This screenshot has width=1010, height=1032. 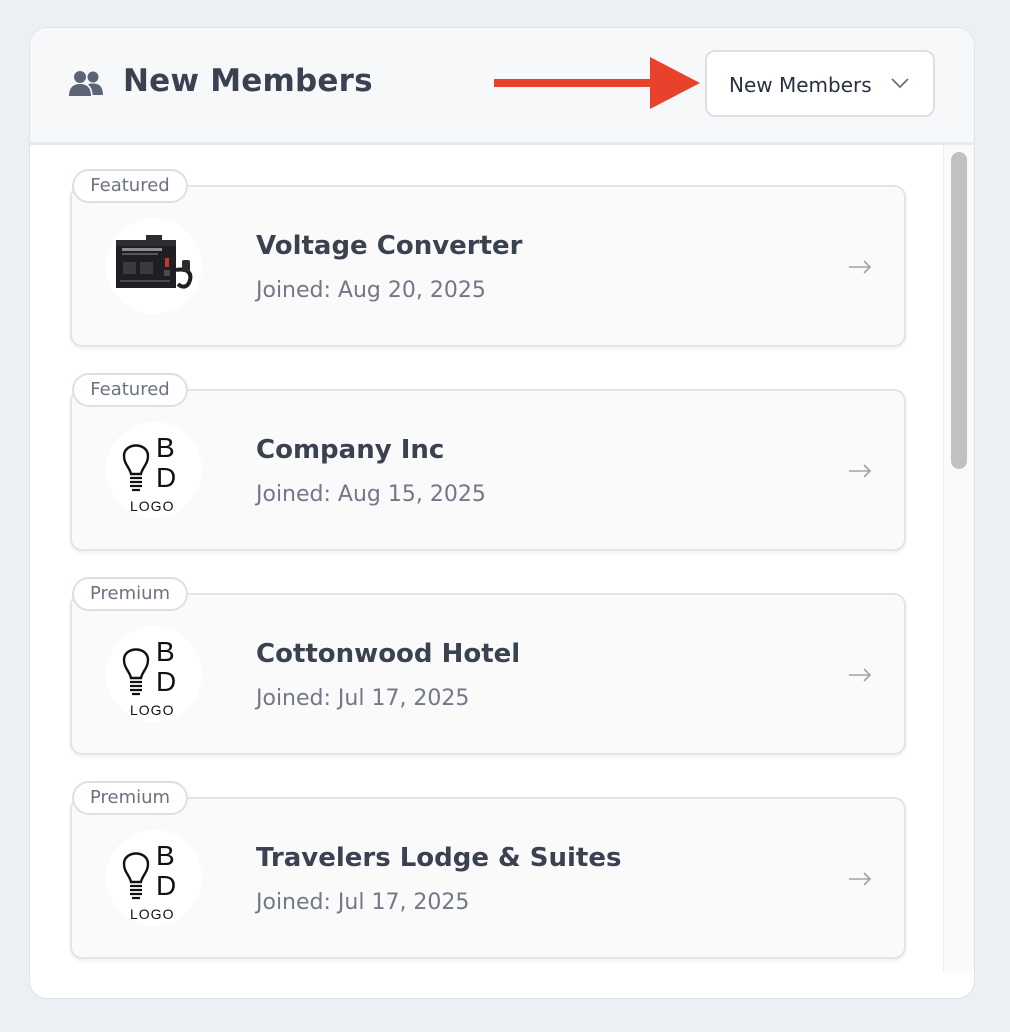 I want to click on member-joined-date: Joined: Aug 15, 2025, so click(x=371, y=494).